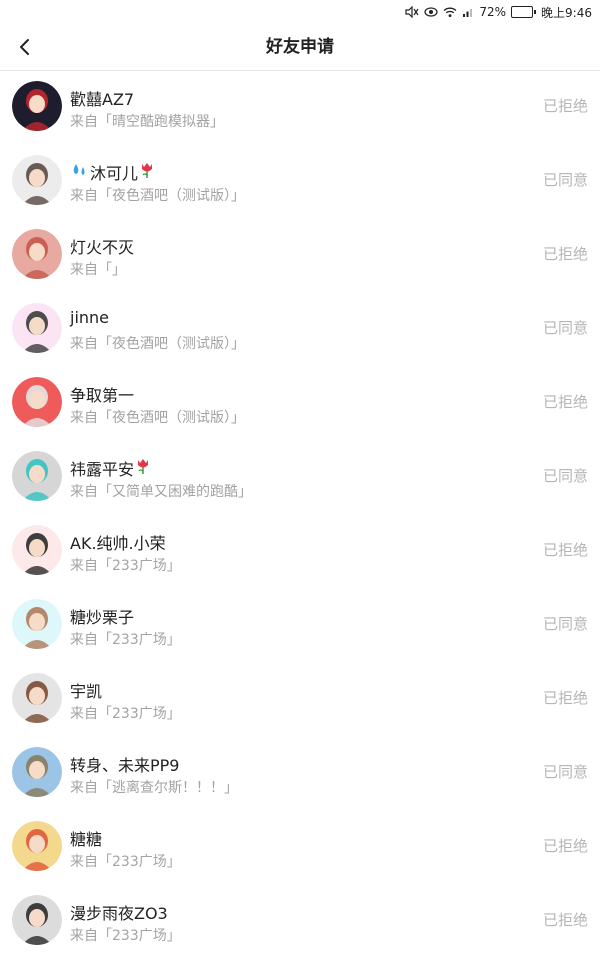 This screenshot has width=600, height=960. I want to click on list-item: 宇凯来自「233广场」 已拒绝, so click(300, 700).